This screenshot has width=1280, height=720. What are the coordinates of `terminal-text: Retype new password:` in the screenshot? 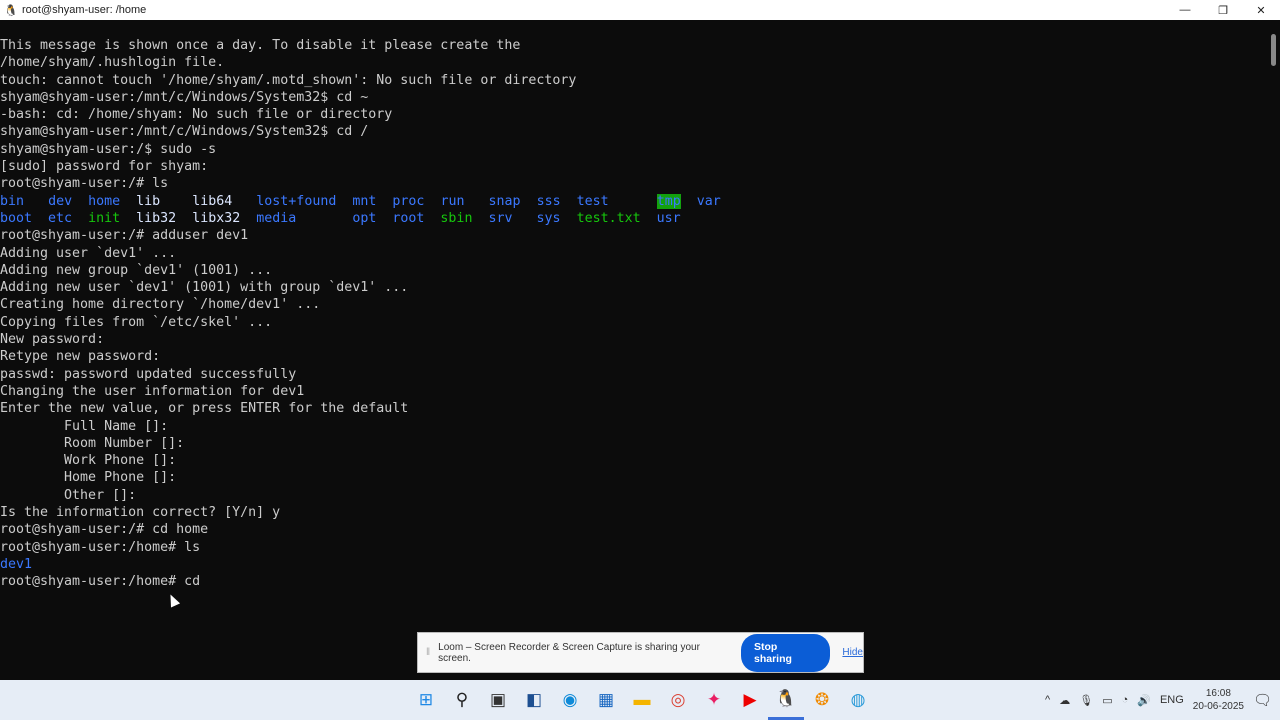 It's located at (80, 357).